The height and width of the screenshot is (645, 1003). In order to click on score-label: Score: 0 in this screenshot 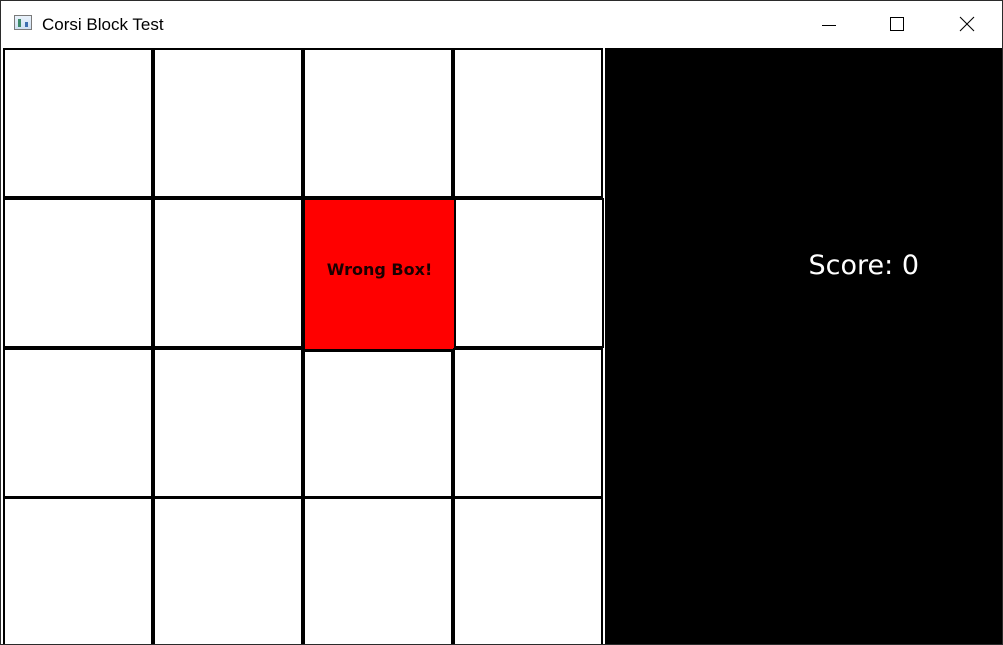, I will do `click(863, 265)`.